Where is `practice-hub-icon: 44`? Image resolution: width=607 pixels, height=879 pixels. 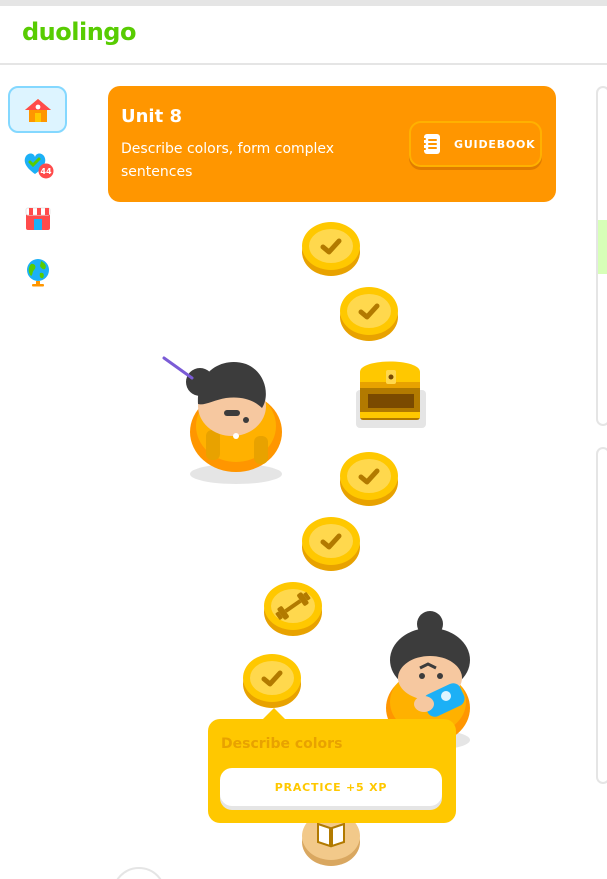
practice-hub-icon: 44 is located at coordinates (38, 165).